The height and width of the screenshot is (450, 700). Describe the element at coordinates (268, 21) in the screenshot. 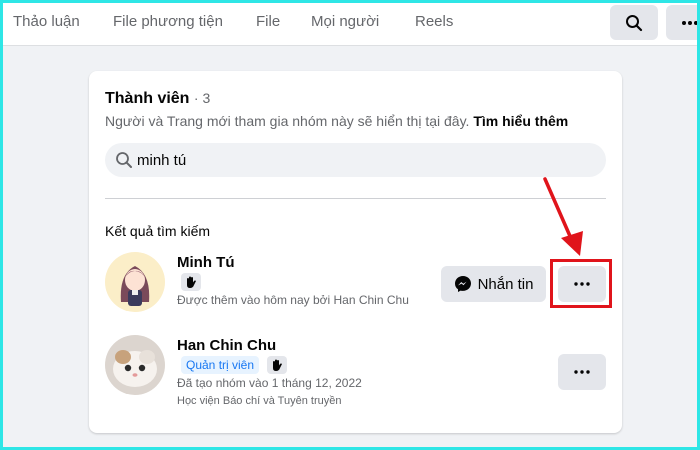

I see `tab-files: File` at that location.